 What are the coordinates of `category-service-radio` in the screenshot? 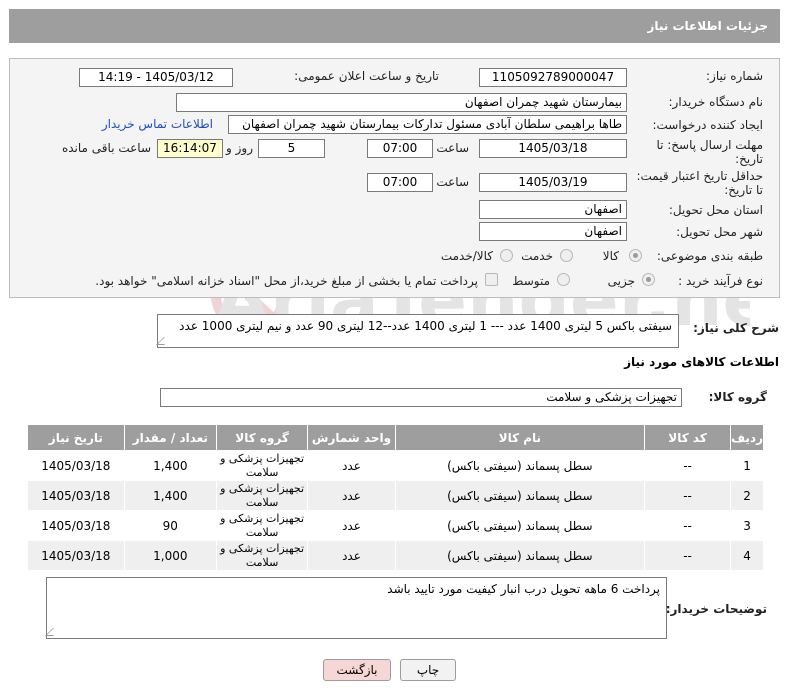 It's located at (566, 255).